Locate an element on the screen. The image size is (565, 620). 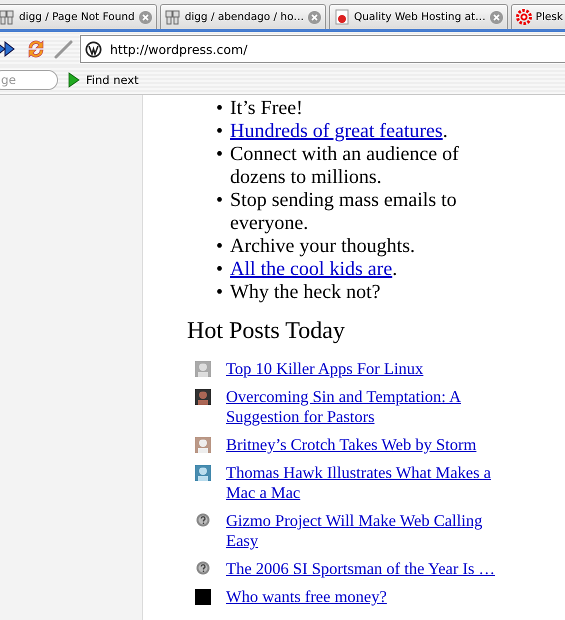
link: Hundreds of great features is located at coordinates (336, 131).